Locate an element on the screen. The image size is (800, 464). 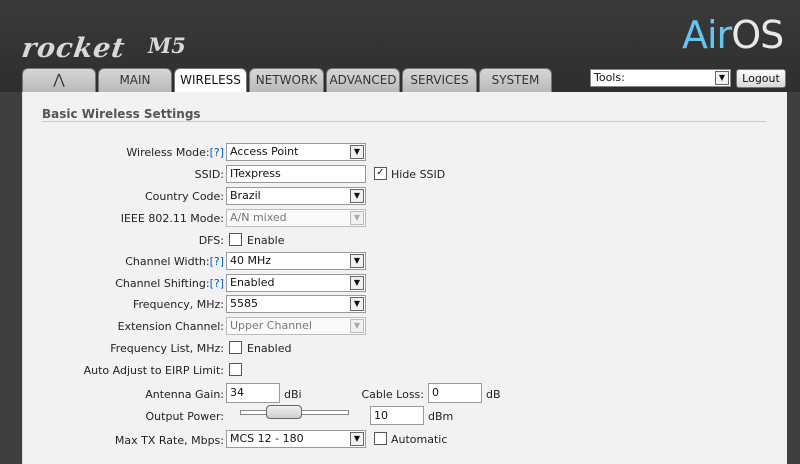
dfs-label: DFS: is located at coordinates (211, 240).